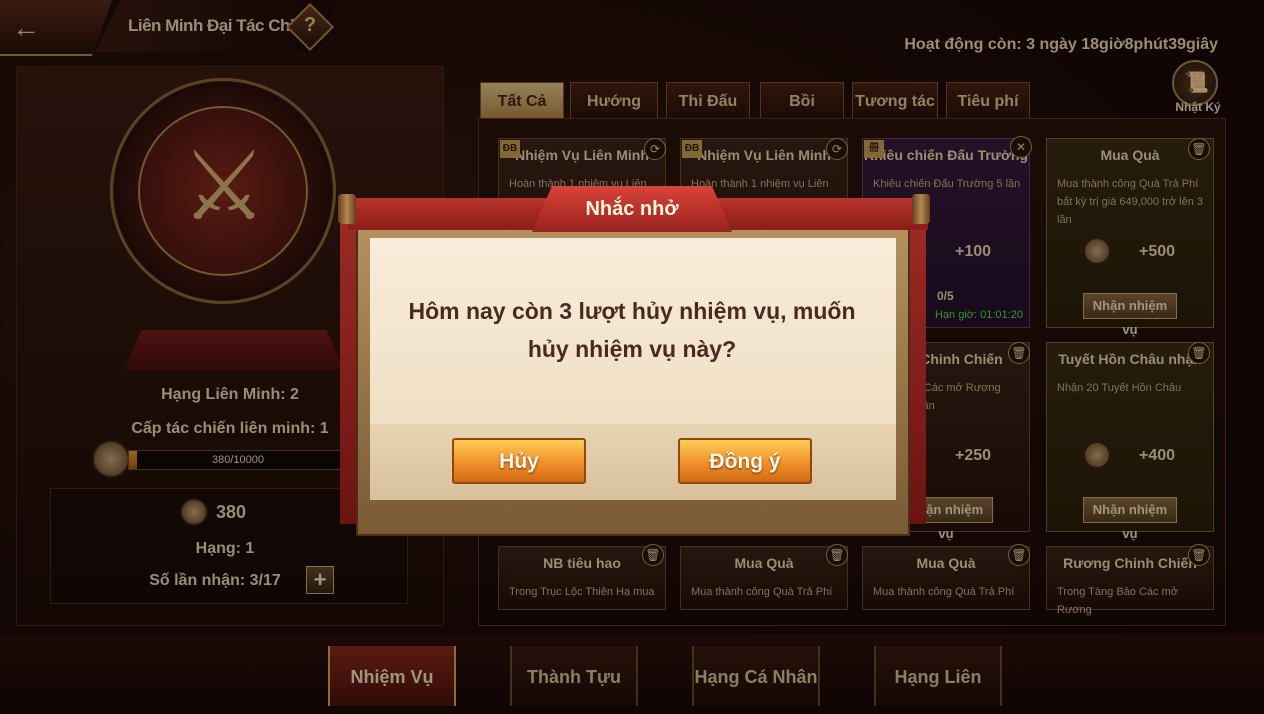 This screenshot has height=714, width=1264. Describe the element at coordinates (745, 461) in the screenshot. I see `confirm-button: Đồng ý` at that location.